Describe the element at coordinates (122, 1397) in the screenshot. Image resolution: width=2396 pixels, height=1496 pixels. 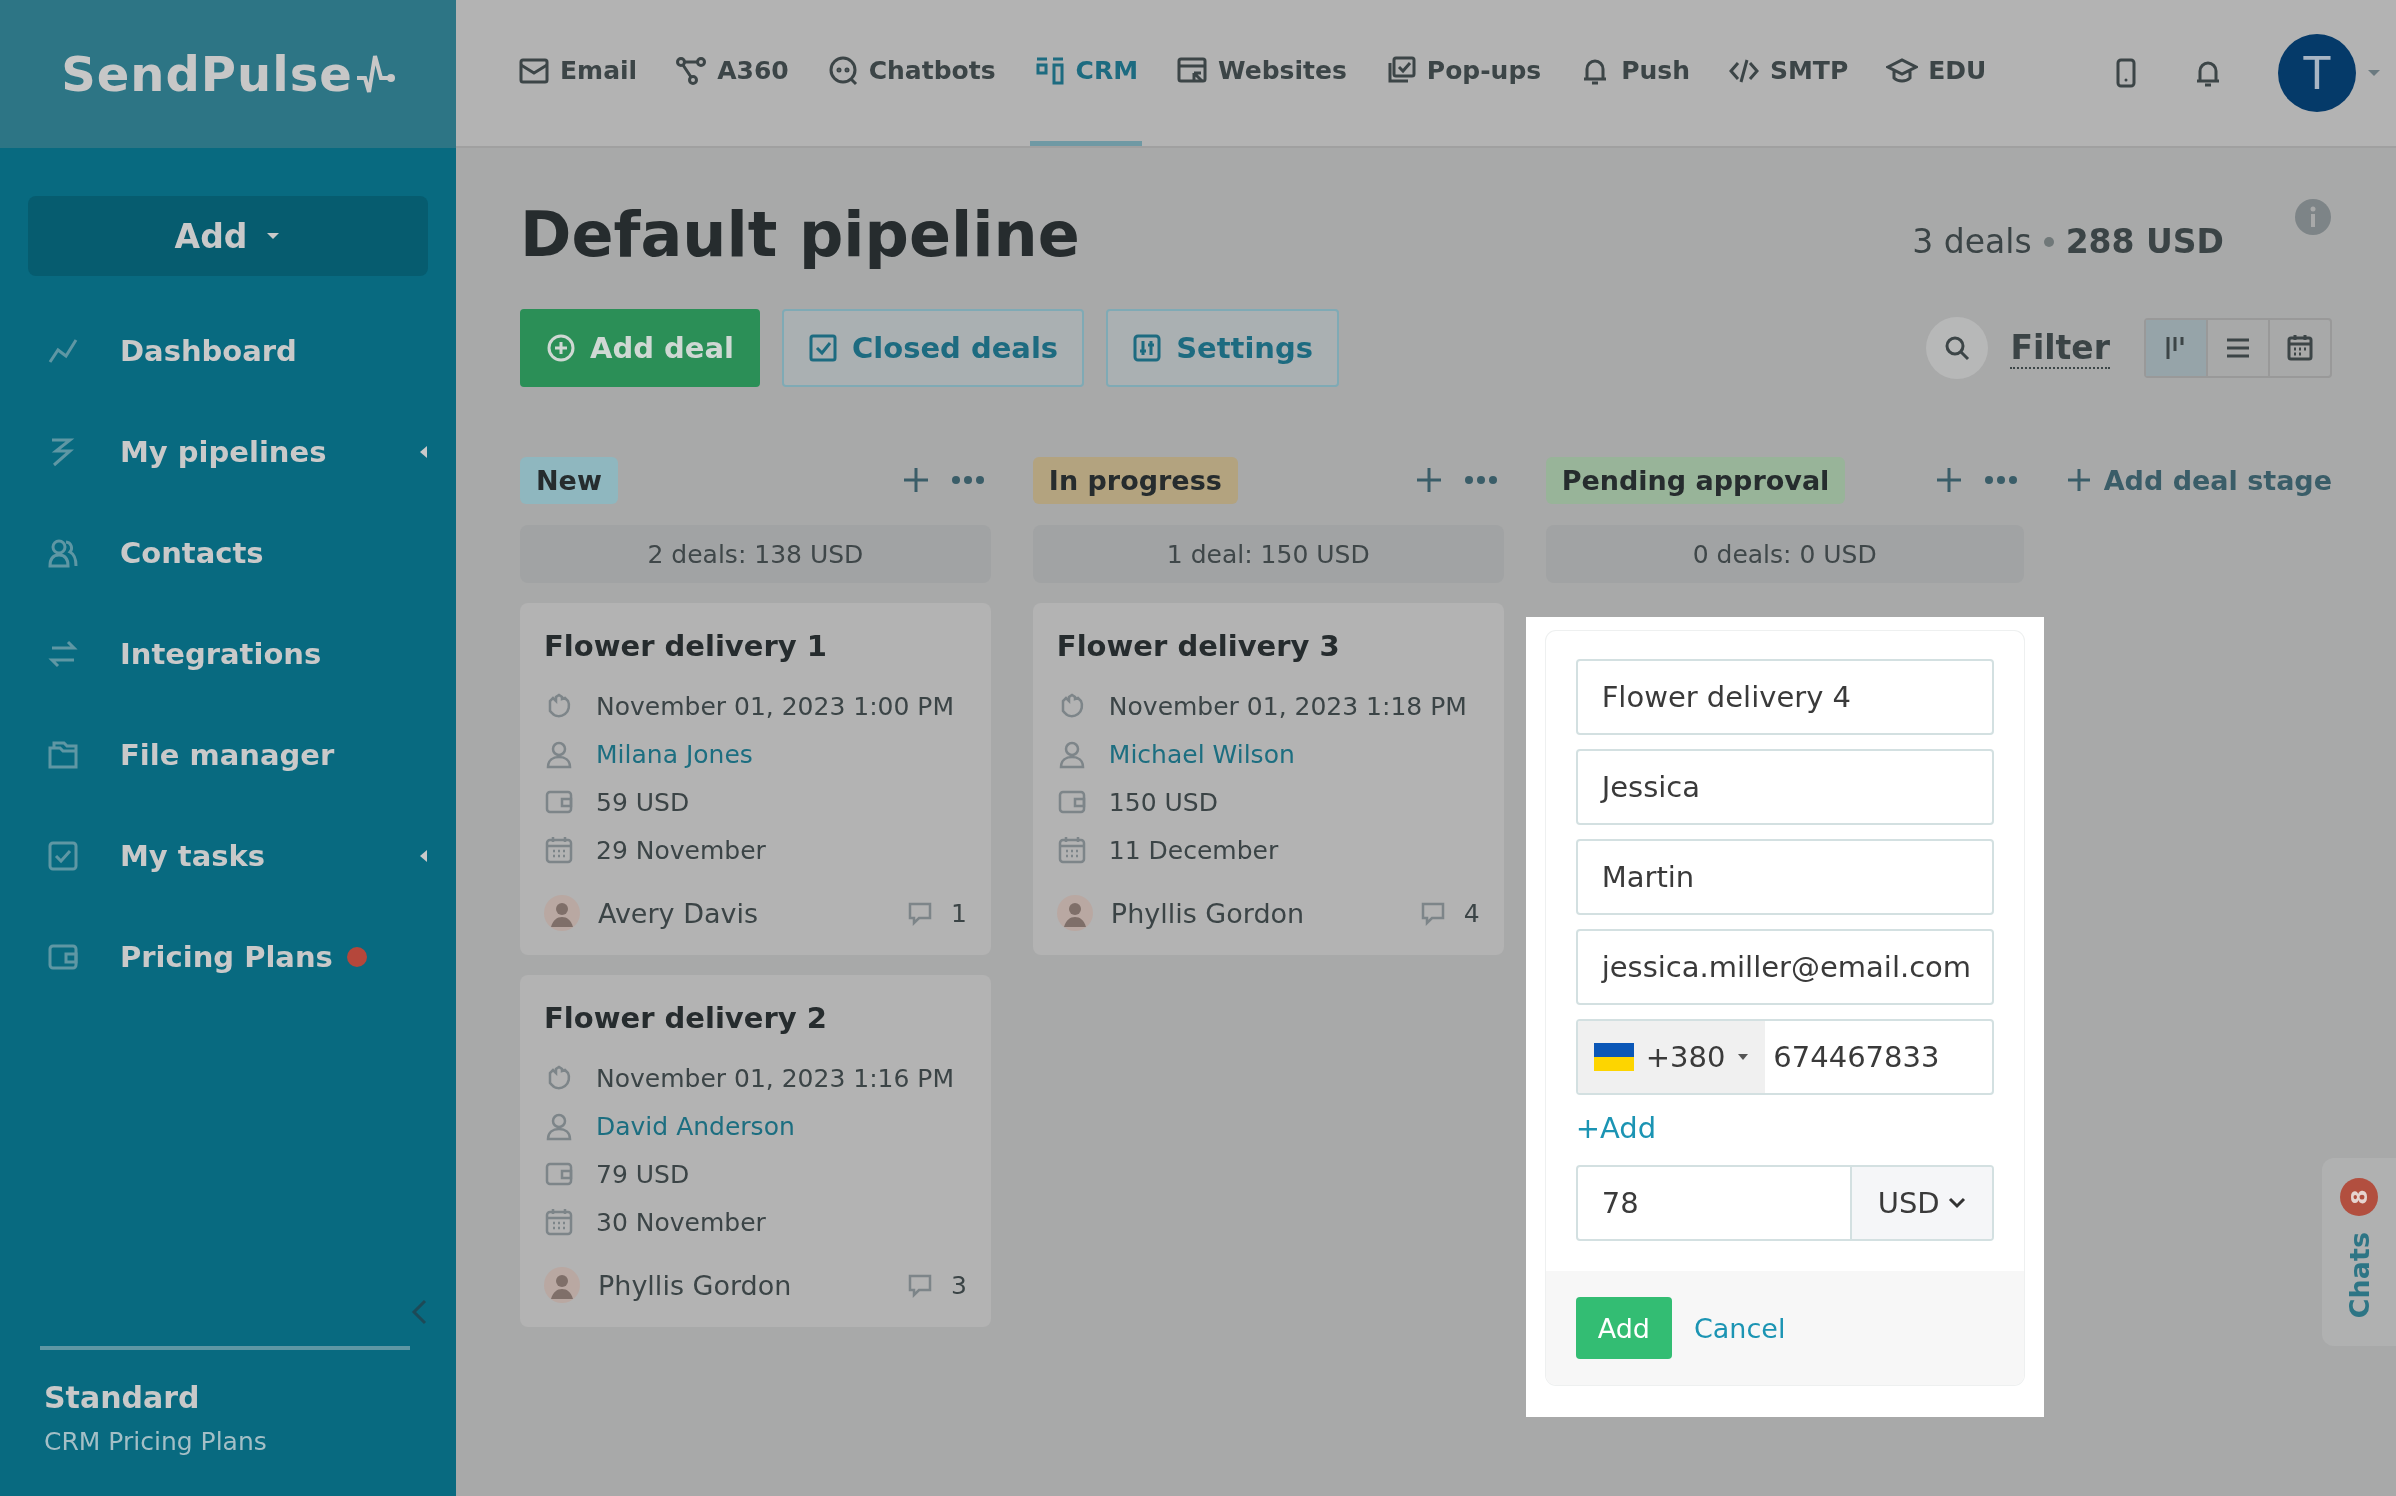
I see `plan-name: Standard` at that location.